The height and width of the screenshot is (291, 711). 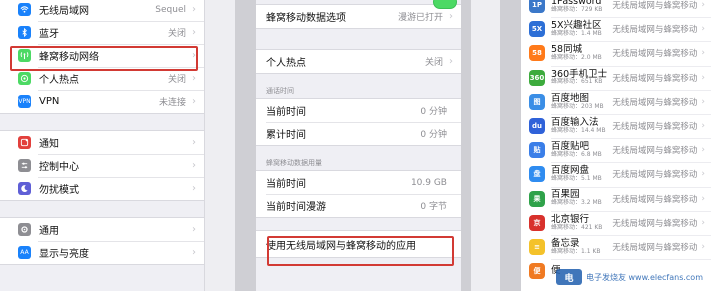 I want to click on antenna-icon, so click(x=24, y=55).